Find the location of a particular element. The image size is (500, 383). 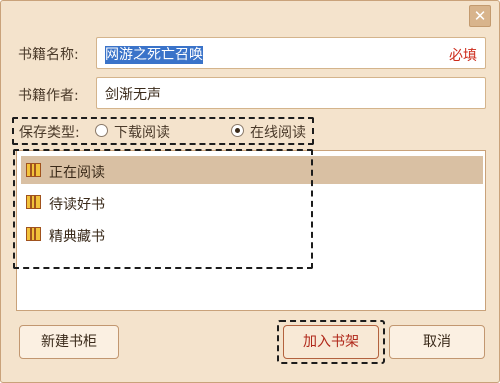

radio-download-read-label: 下载阅读 is located at coordinates (142, 132).